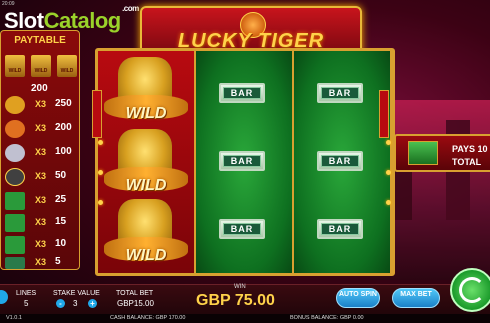 The image size is (490, 323). I want to click on paytable-row: X3 25, so click(41, 201).